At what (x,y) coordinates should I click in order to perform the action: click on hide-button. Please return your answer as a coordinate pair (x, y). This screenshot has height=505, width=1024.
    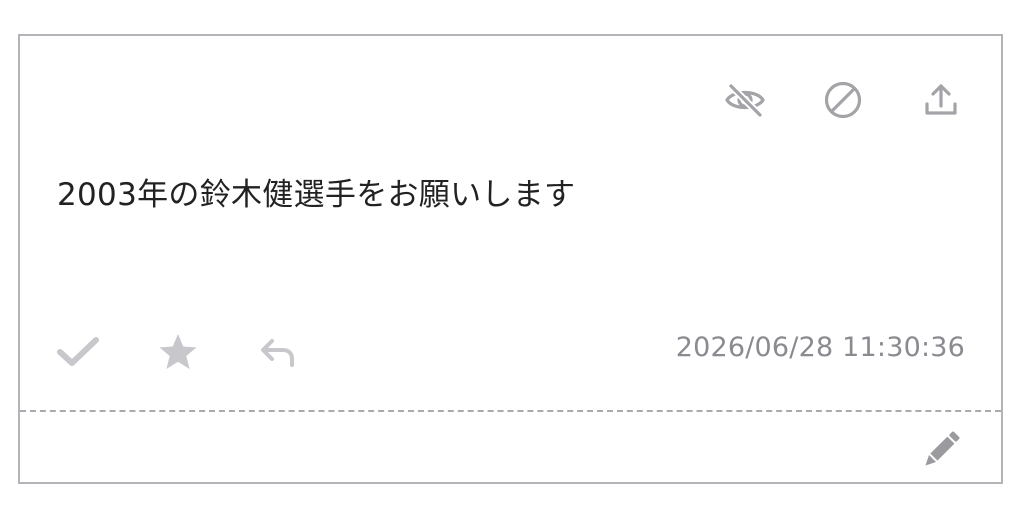
    Looking at the image, I should click on (745, 100).